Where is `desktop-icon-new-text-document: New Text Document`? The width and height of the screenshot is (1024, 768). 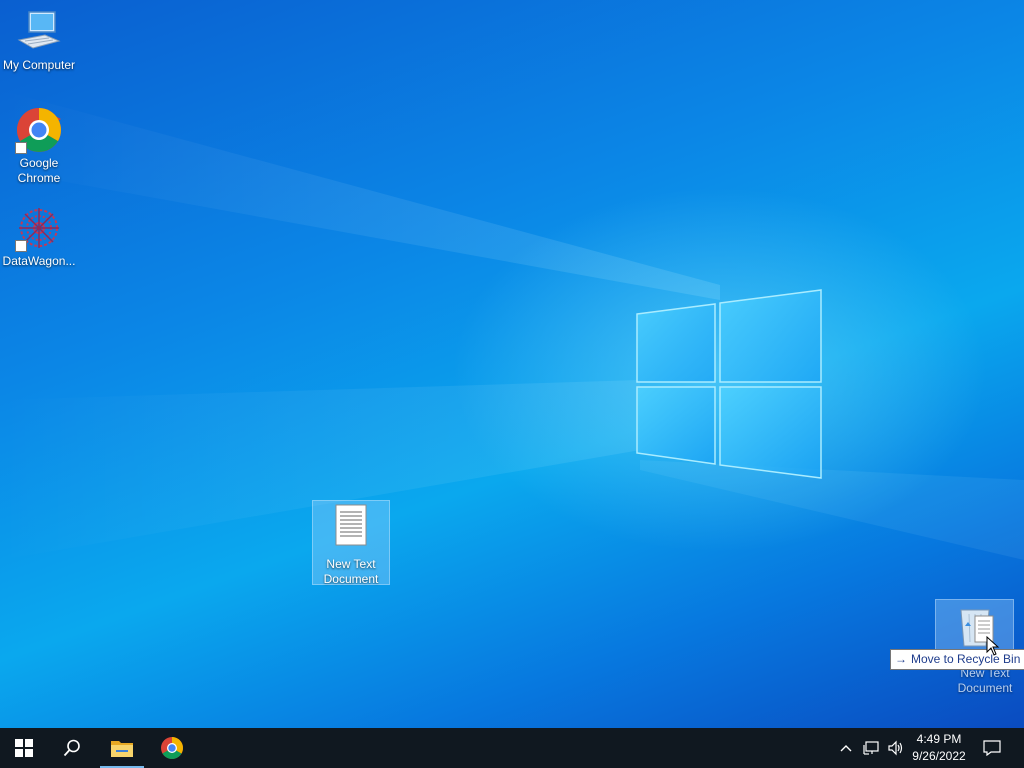
desktop-icon-new-text-document: New Text Document is located at coordinates (351, 543).